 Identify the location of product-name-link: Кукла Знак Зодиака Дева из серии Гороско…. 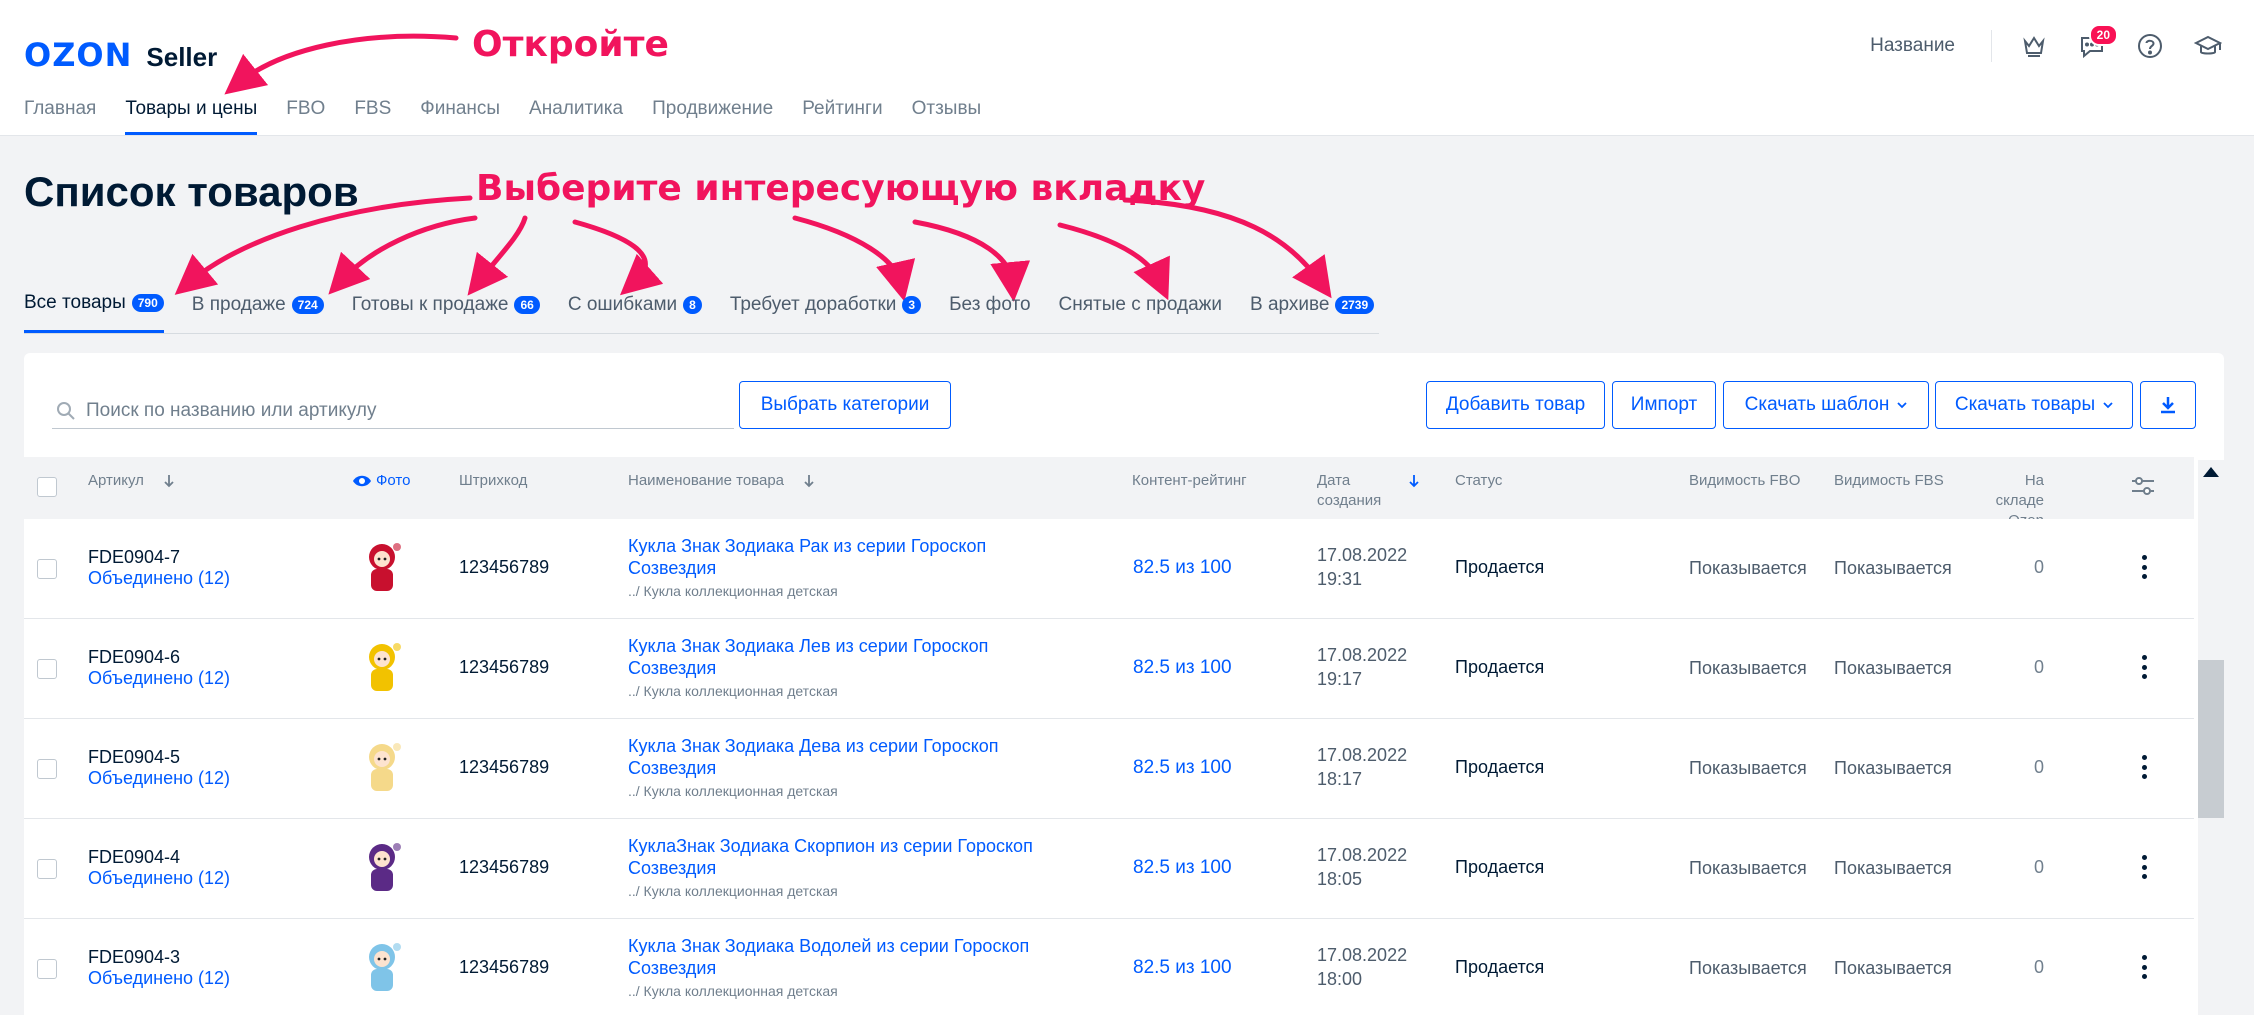
(848, 757).